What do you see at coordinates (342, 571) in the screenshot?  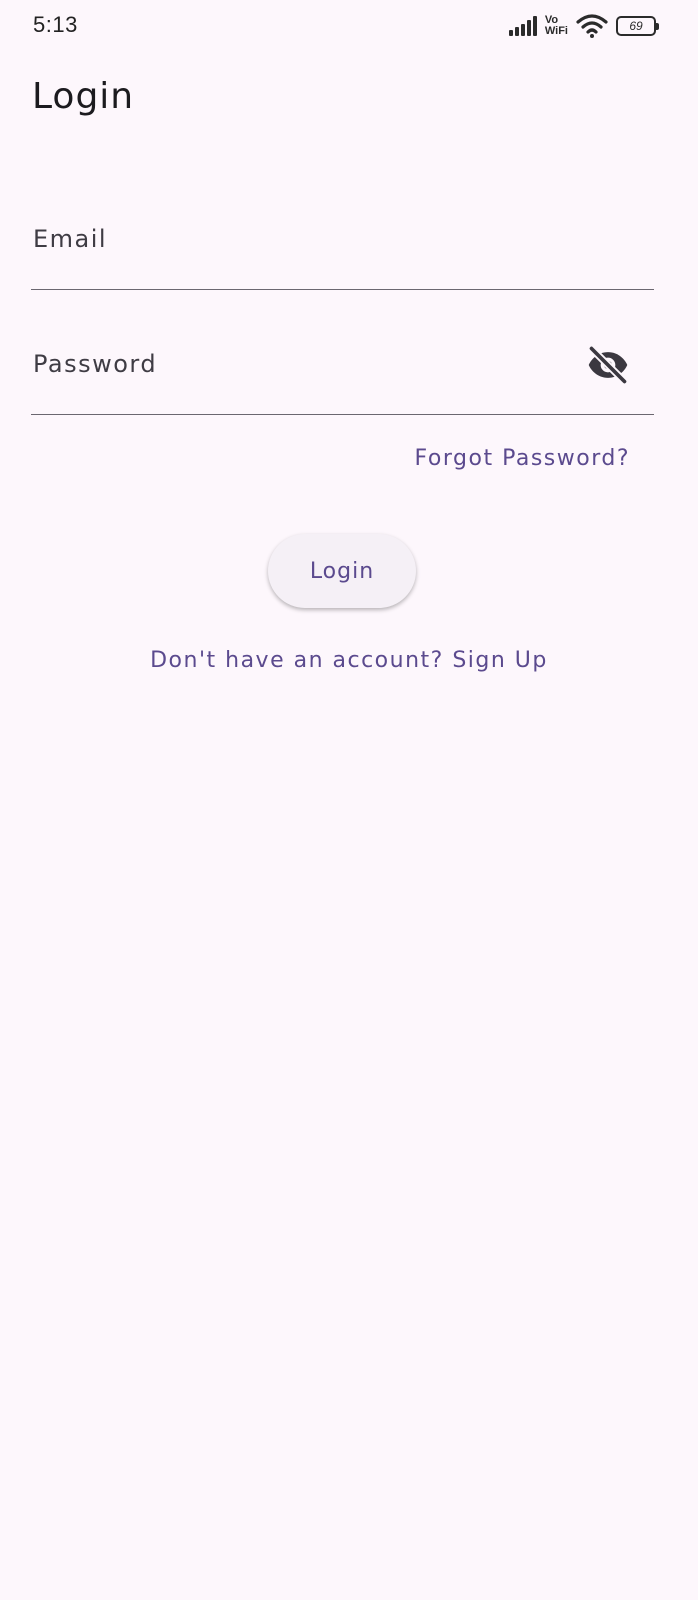 I see `login-button: Login` at bounding box center [342, 571].